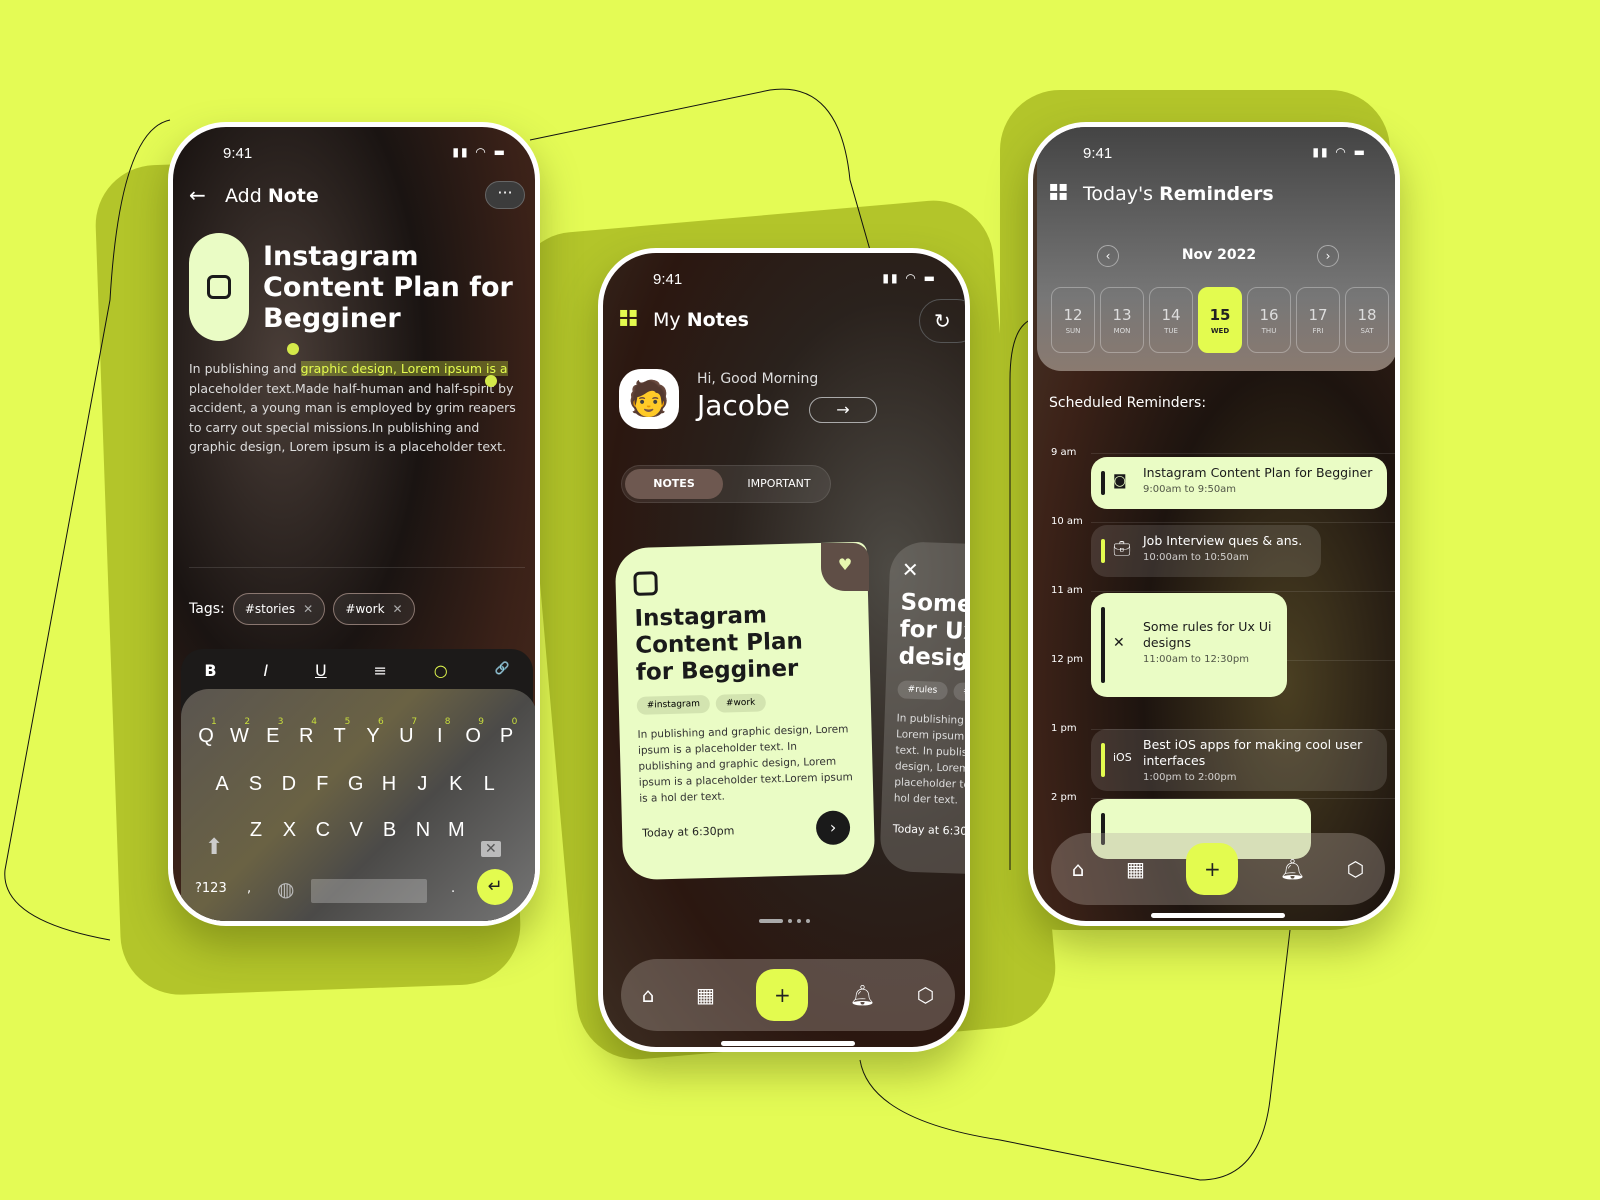 This screenshot has height=1200, width=1600. What do you see at coordinates (206, 736) in the screenshot?
I see `keyboard-key: Q` at bounding box center [206, 736].